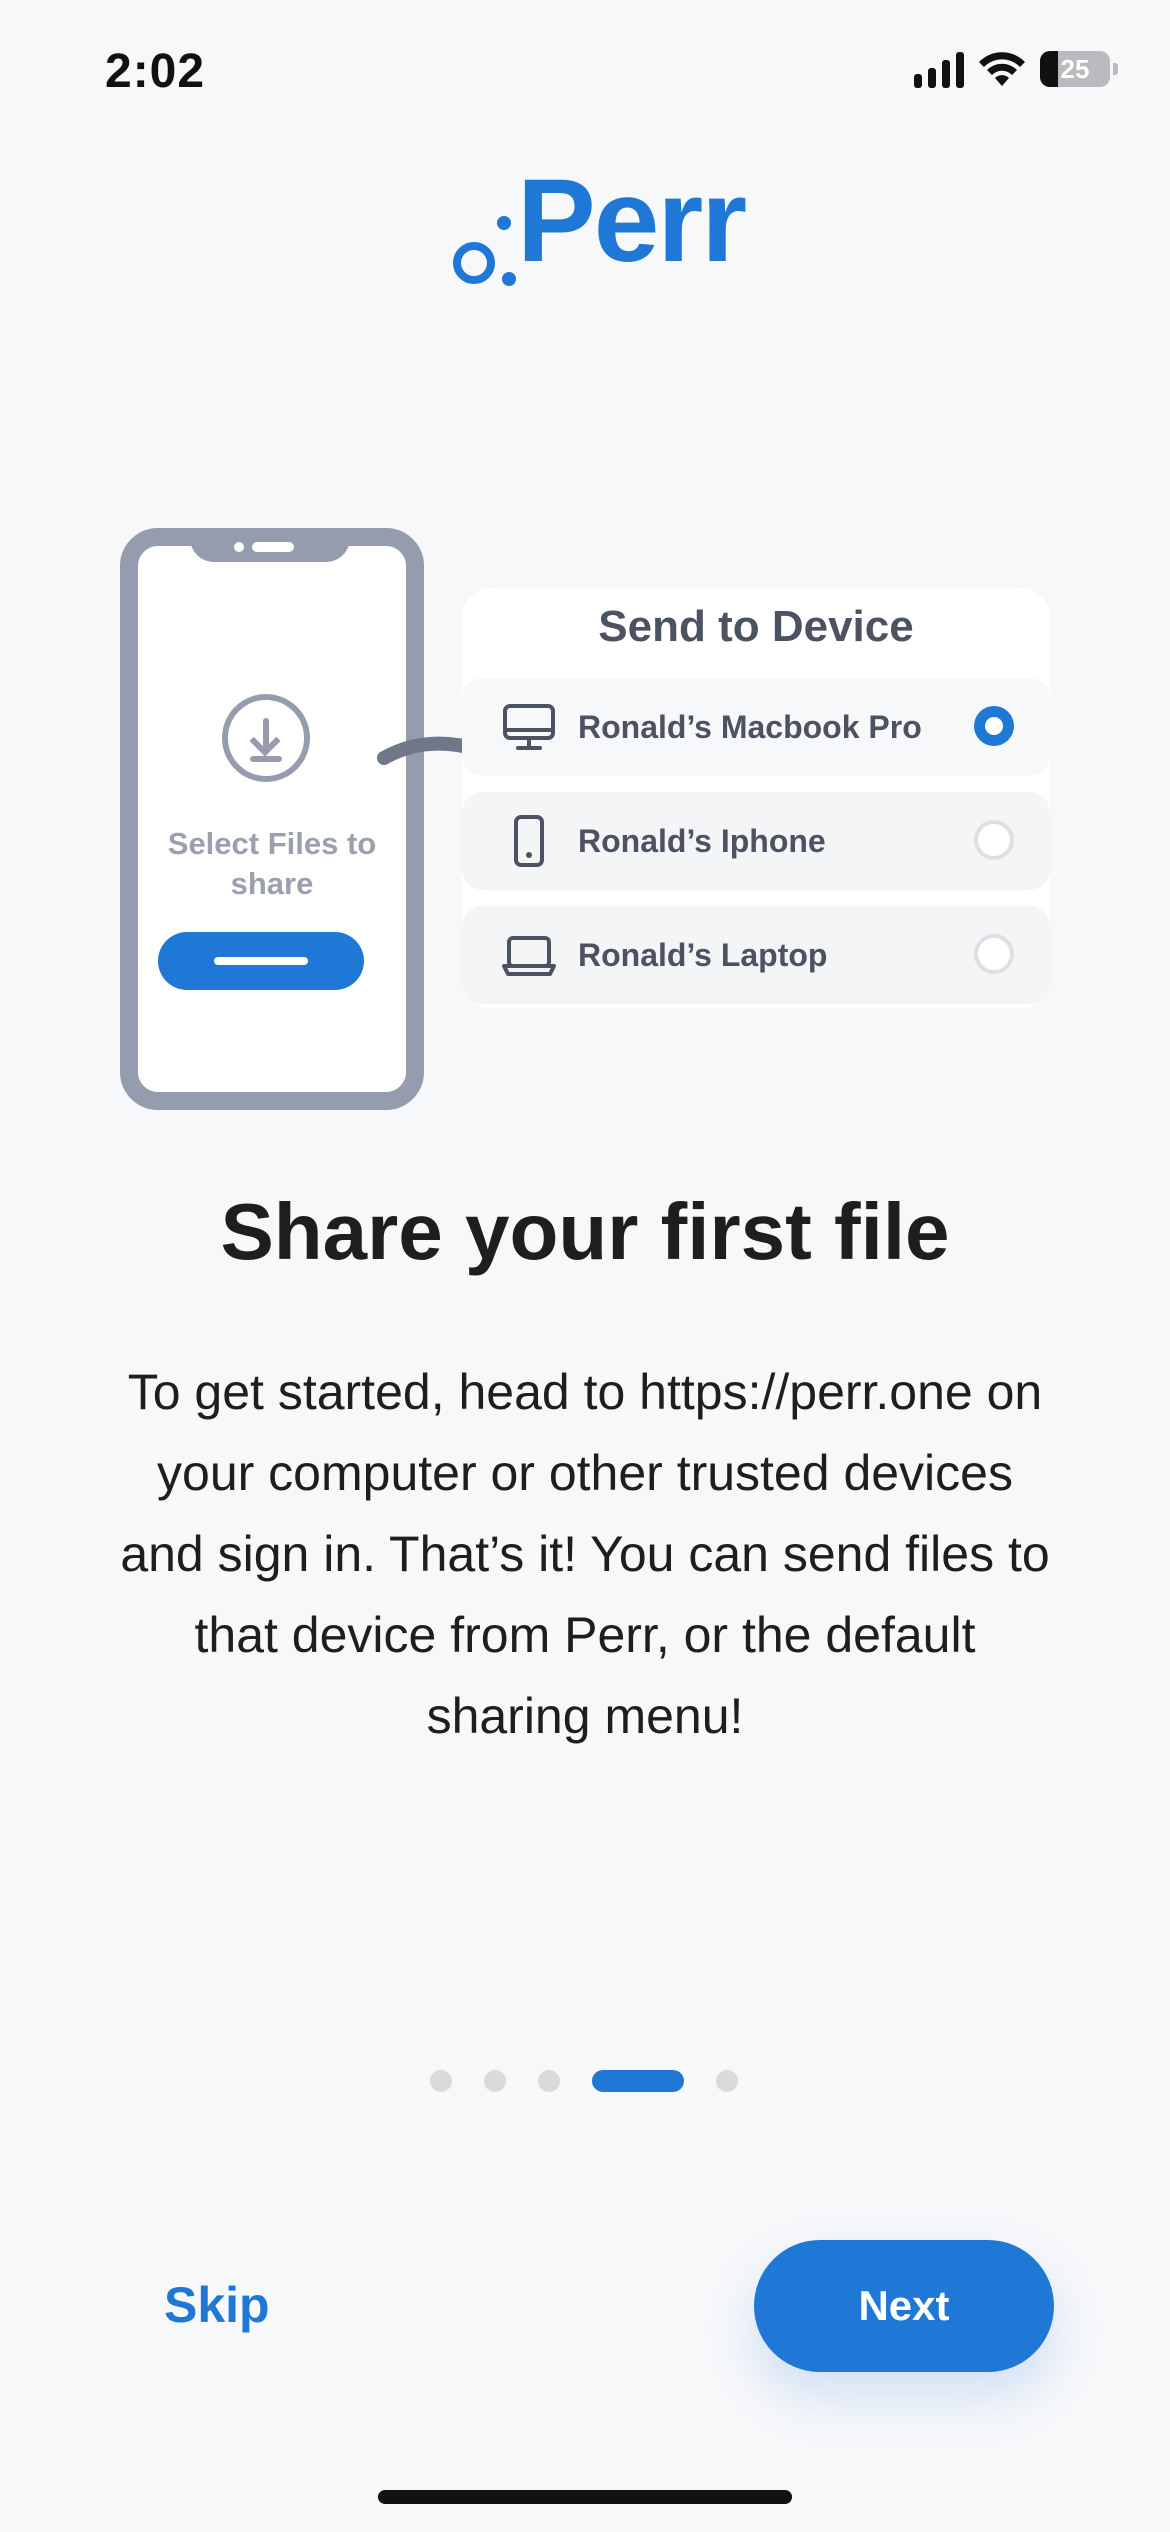 This screenshot has width=1170, height=2532. I want to click on wifi-icon, so click(1002, 69).